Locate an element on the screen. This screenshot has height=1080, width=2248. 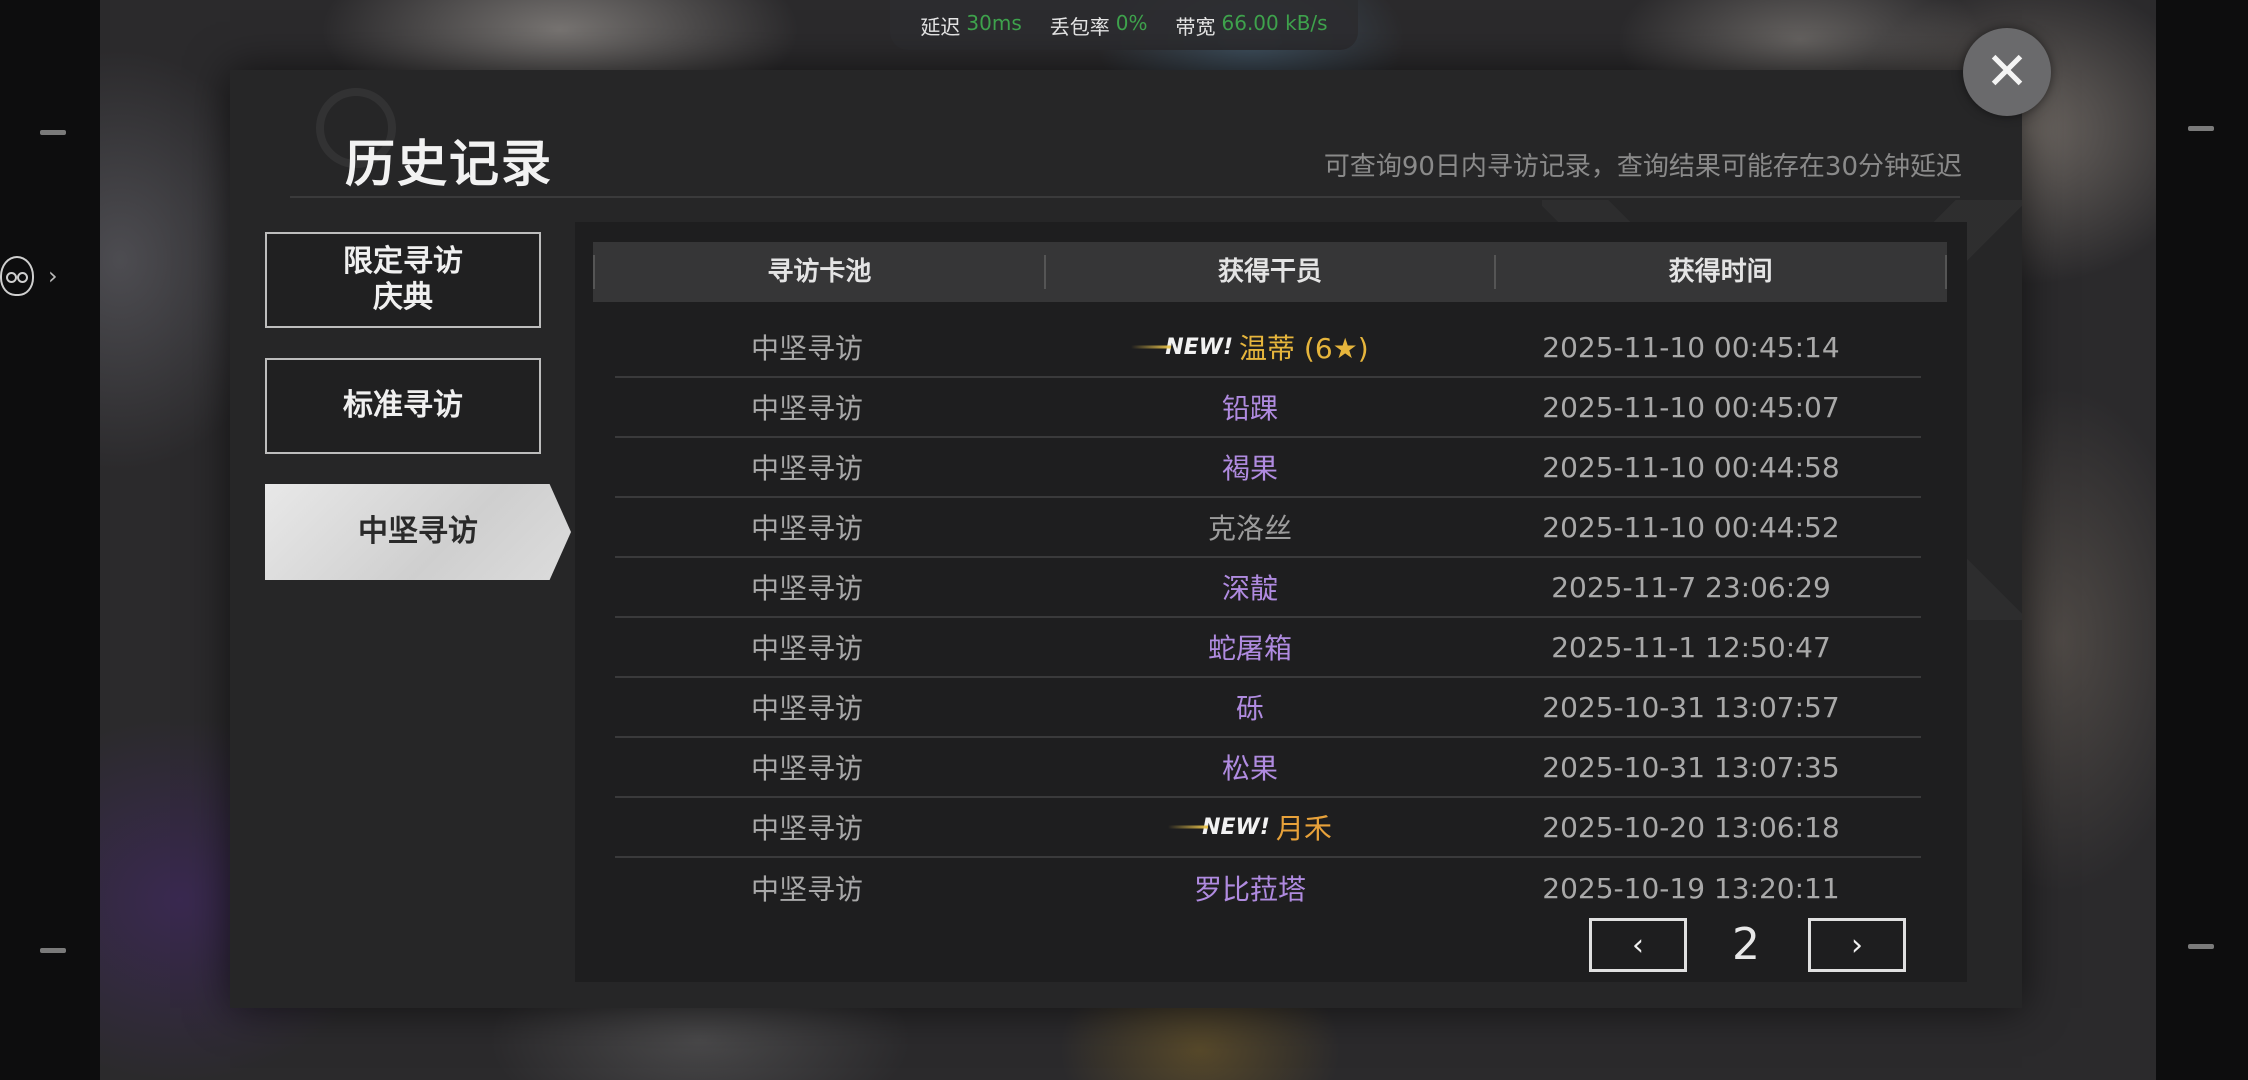
operator-cell: 铅踝 is located at coordinates (1250, 407).